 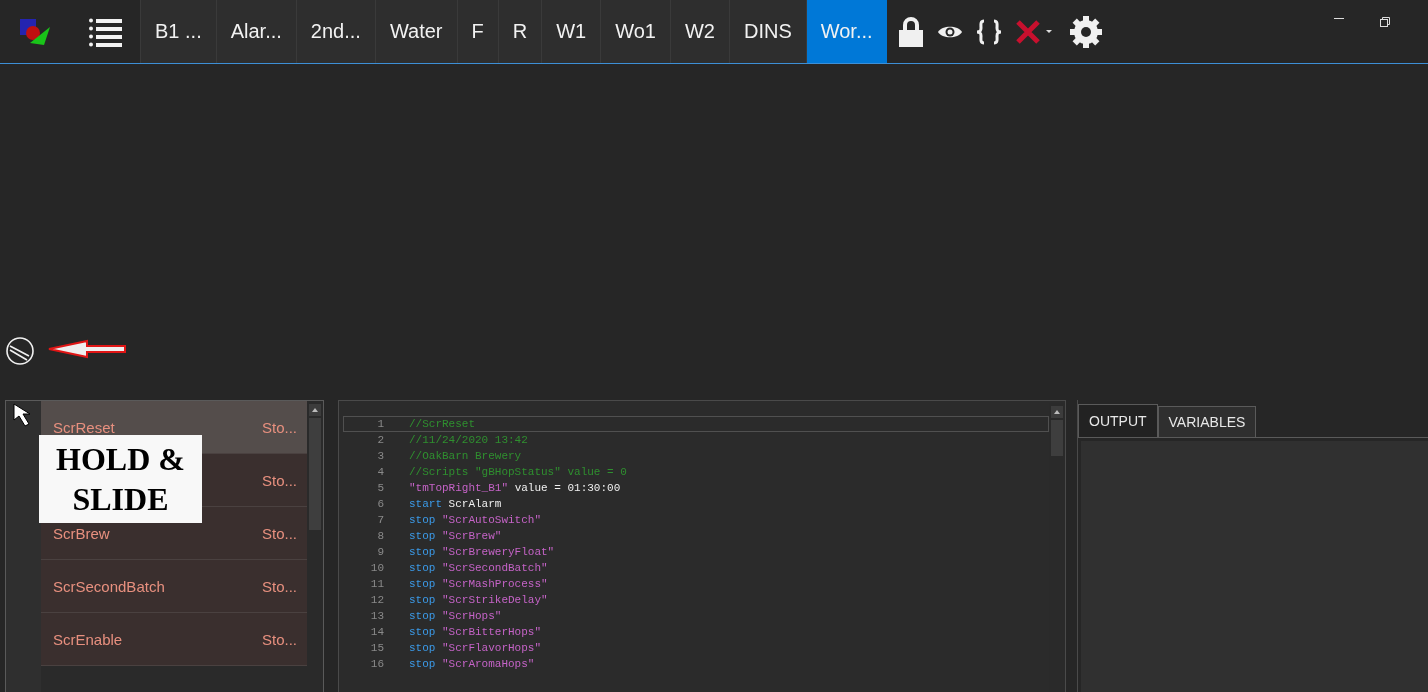 What do you see at coordinates (475, 648) in the screenshot?
I see `code-text: stop "ScrFlavorHops"` at bounding box center [475, 648].